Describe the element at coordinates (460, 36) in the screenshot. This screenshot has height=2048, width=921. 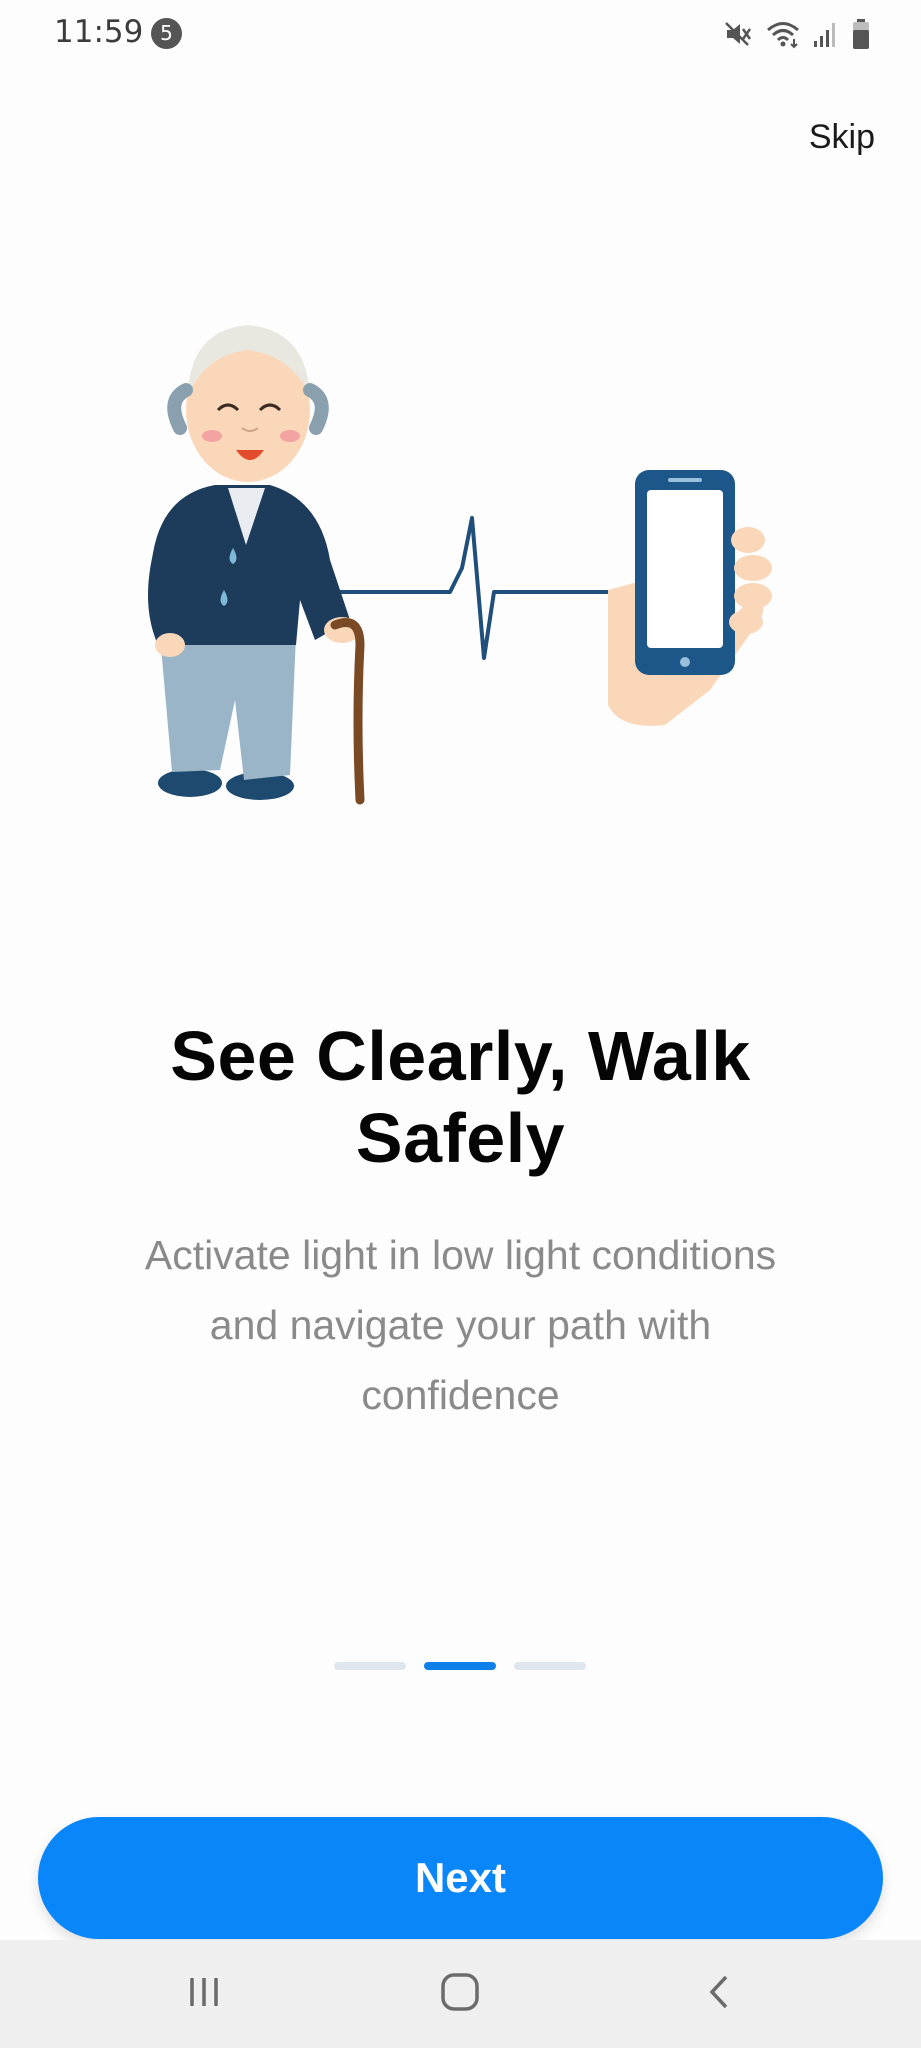
I see `status-bar: 11:59 5` at that location.